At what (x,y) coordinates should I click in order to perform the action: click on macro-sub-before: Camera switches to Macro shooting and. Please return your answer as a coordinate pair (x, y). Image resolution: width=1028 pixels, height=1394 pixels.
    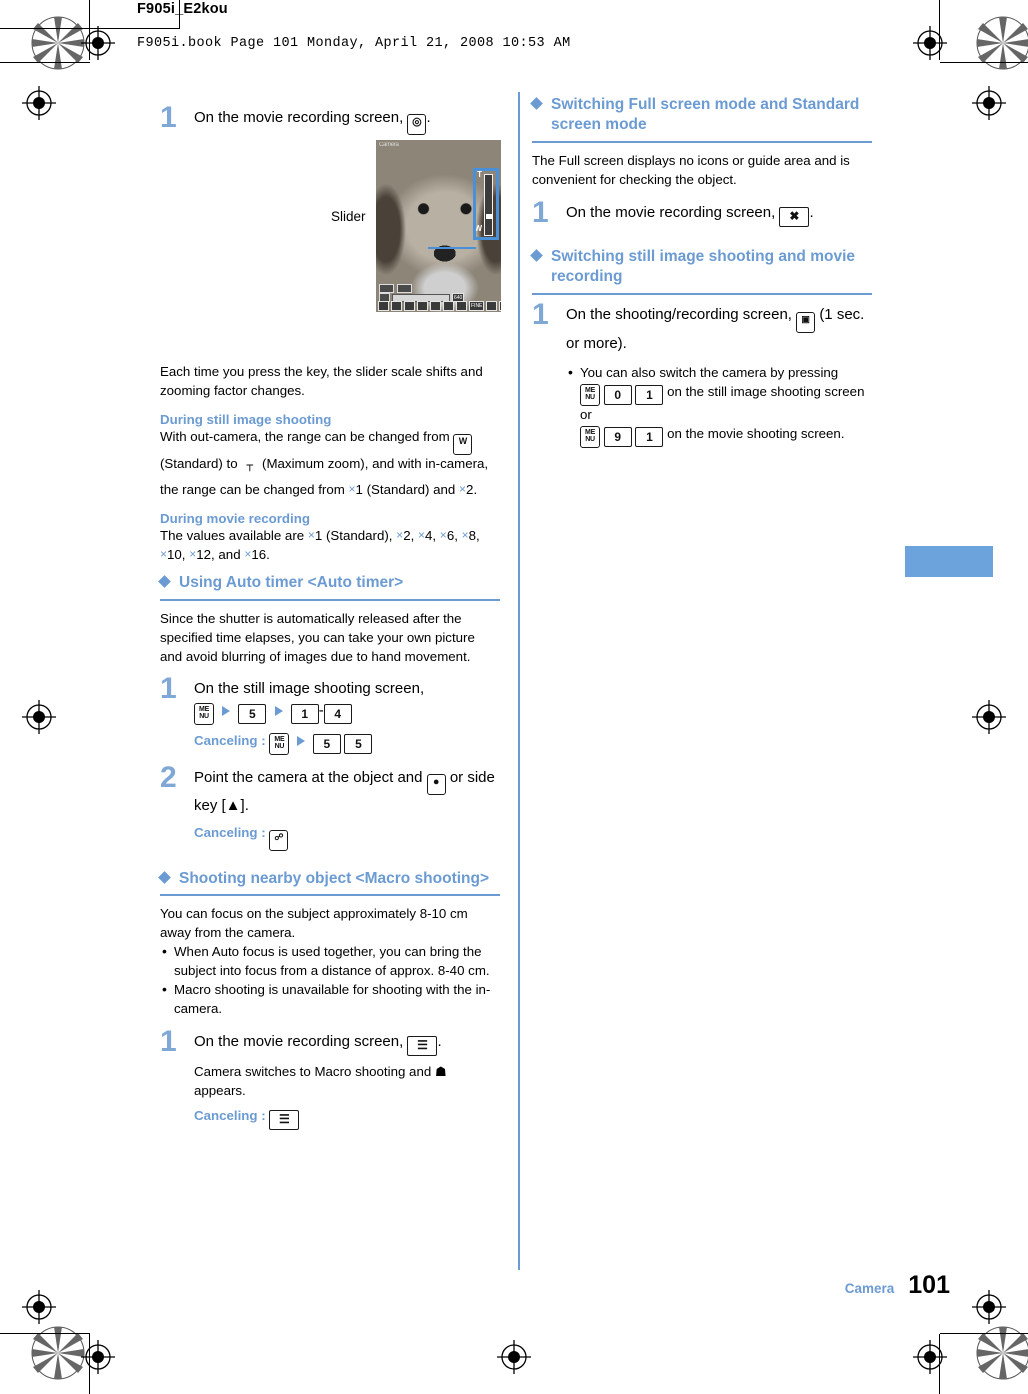
    Looking at the image, I should click on (313, 1071).